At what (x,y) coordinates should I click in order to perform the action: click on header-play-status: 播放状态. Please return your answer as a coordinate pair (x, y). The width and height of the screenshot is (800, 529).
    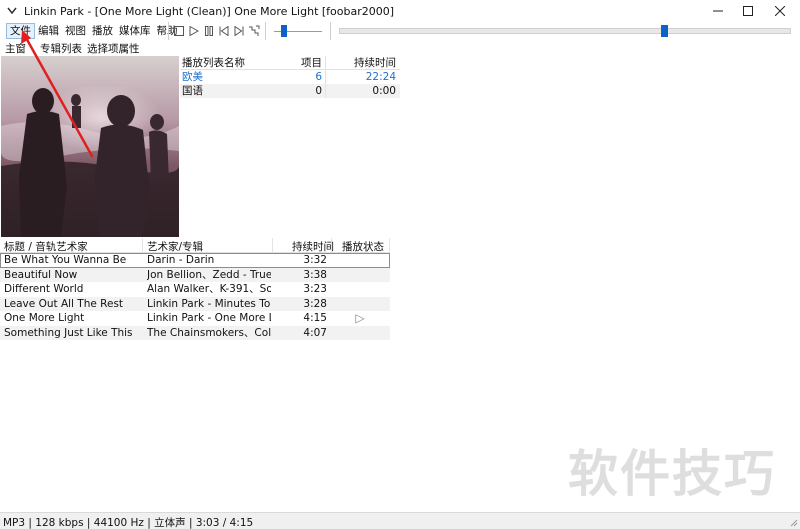
    Looking at the image, I should click on (363, 246).